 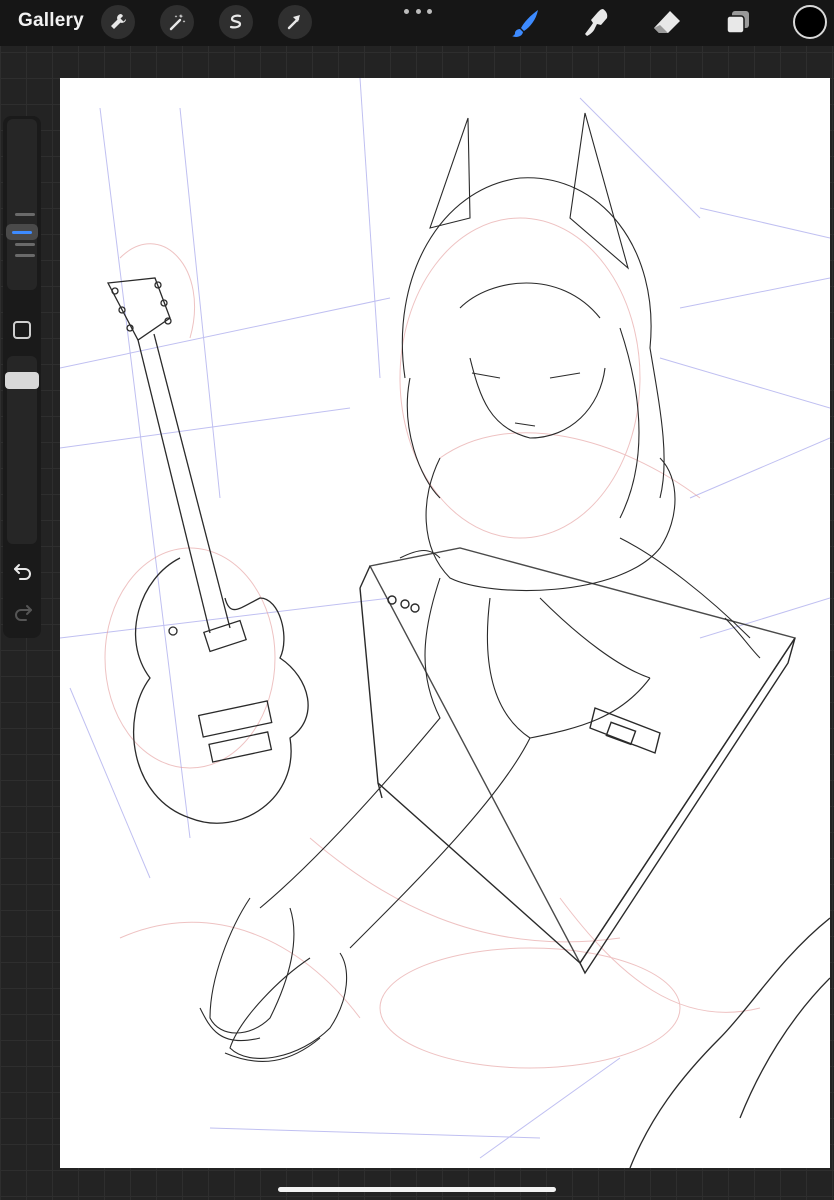 What do you see at coordinates (738, 23) in the screenshot?
I see `layers-icon` at bounding box center [738, 23].